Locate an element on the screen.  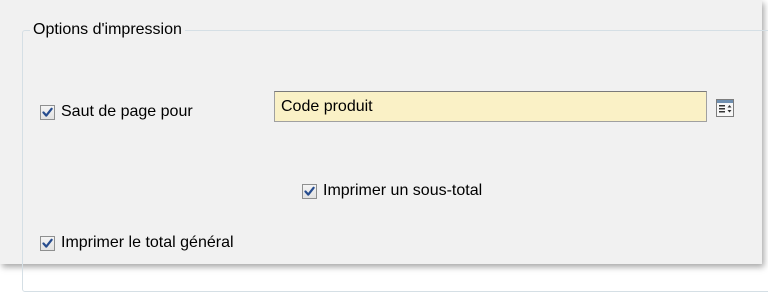
grand-total-checkbox is located at coordinates (47, 243).